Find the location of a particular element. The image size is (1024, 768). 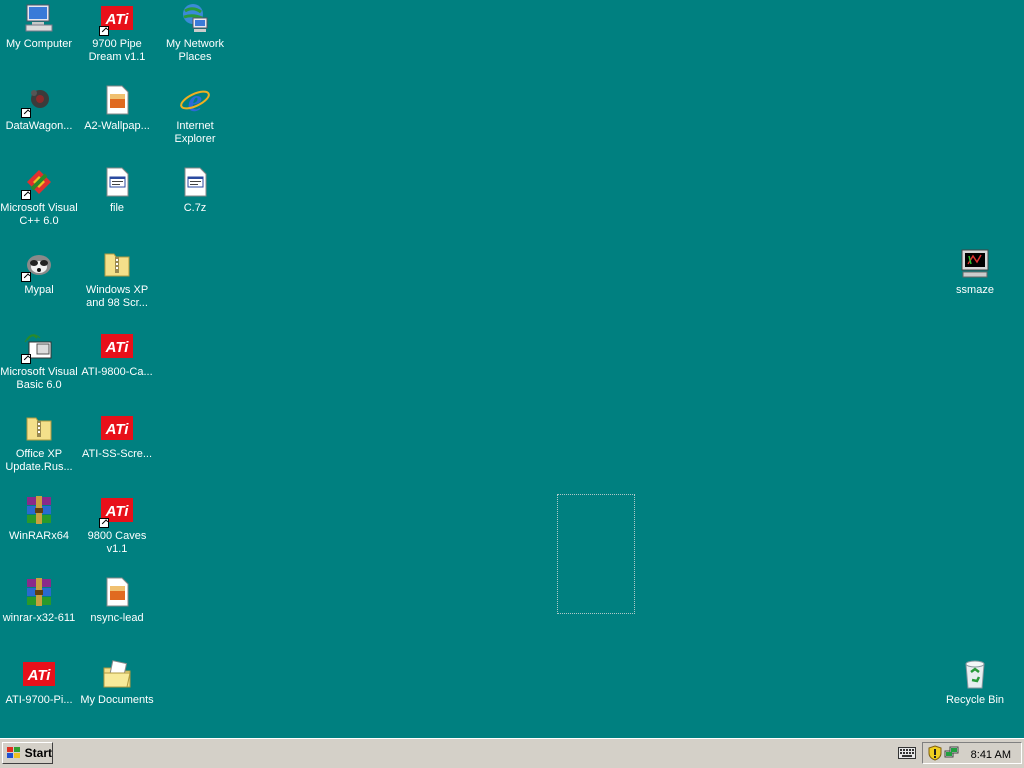

icon-label: nsync-lead is located at coordinates (117, 618).